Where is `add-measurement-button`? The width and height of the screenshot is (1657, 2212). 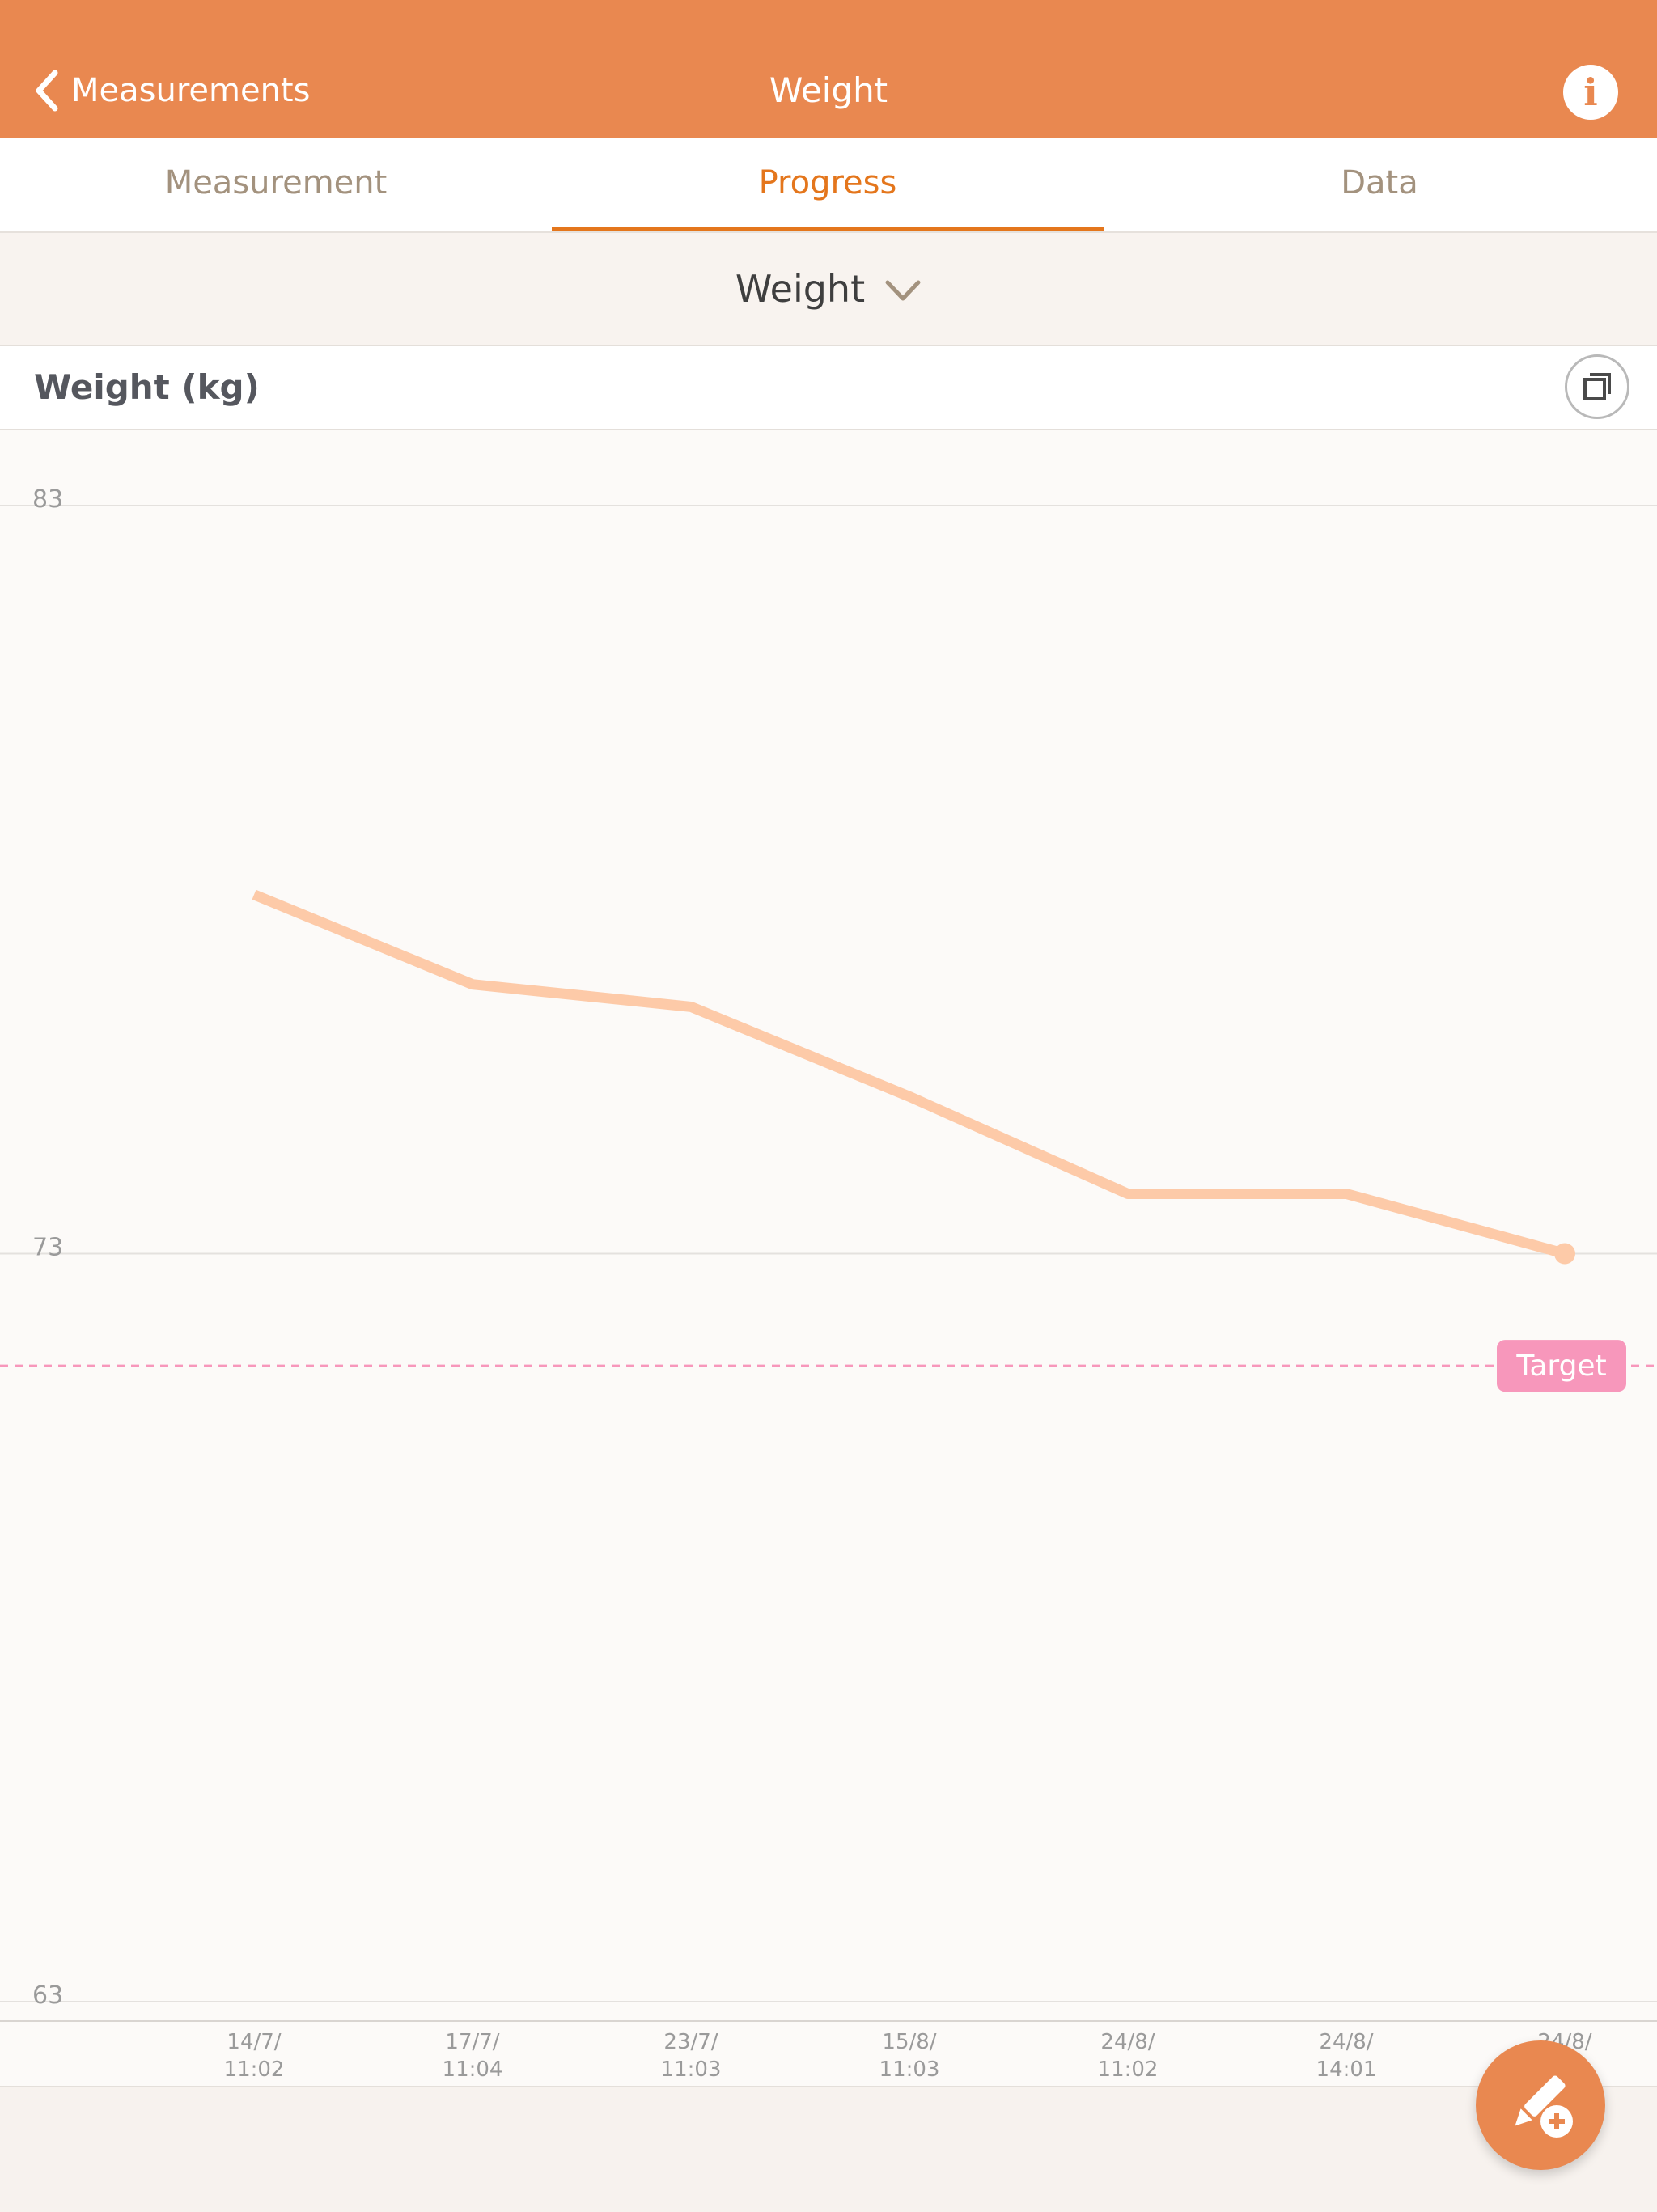 add-measurement-button is located at coordinates (1540, 2105).